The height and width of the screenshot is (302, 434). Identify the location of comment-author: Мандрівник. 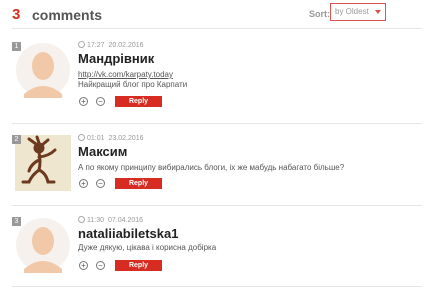
(116, 58).